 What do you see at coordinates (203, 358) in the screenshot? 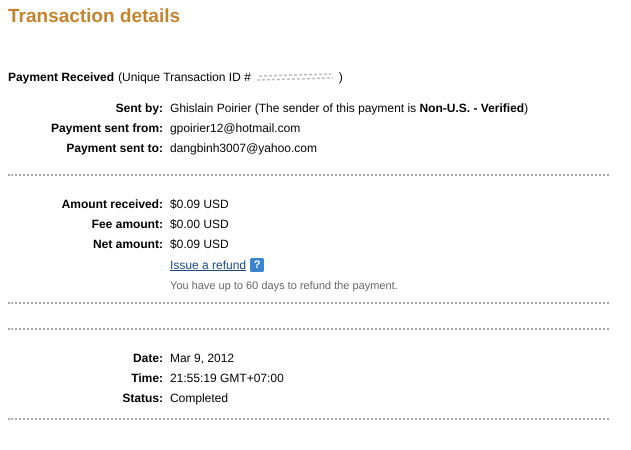
I see `field-value: Mar 9, 2012` at bounding box center [203, 358].